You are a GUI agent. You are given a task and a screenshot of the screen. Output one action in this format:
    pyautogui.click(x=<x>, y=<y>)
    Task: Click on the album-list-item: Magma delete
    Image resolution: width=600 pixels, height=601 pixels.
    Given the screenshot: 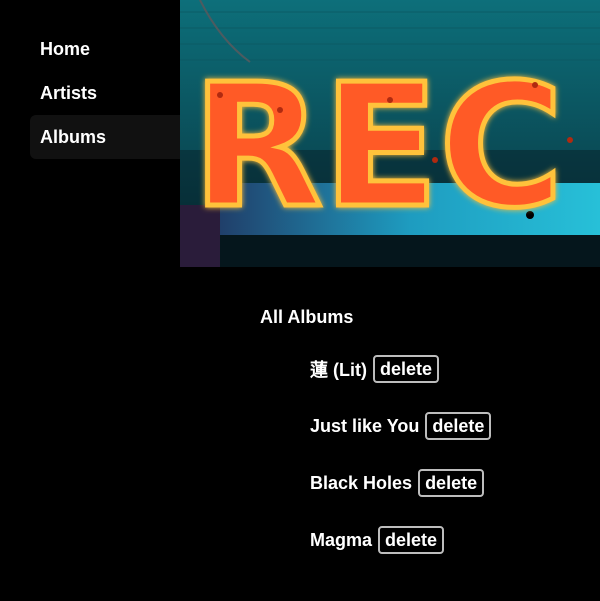 What is the action you would take?
    pyautogui.click(x=450, y=540)
    